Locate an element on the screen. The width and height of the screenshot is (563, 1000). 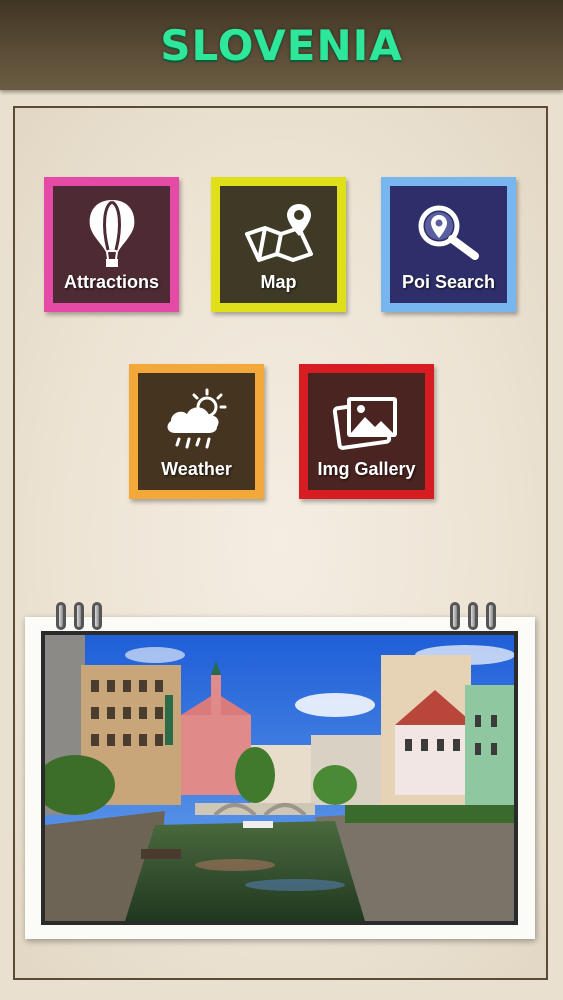
binder-rings-right is located at coordinates (473, 616).